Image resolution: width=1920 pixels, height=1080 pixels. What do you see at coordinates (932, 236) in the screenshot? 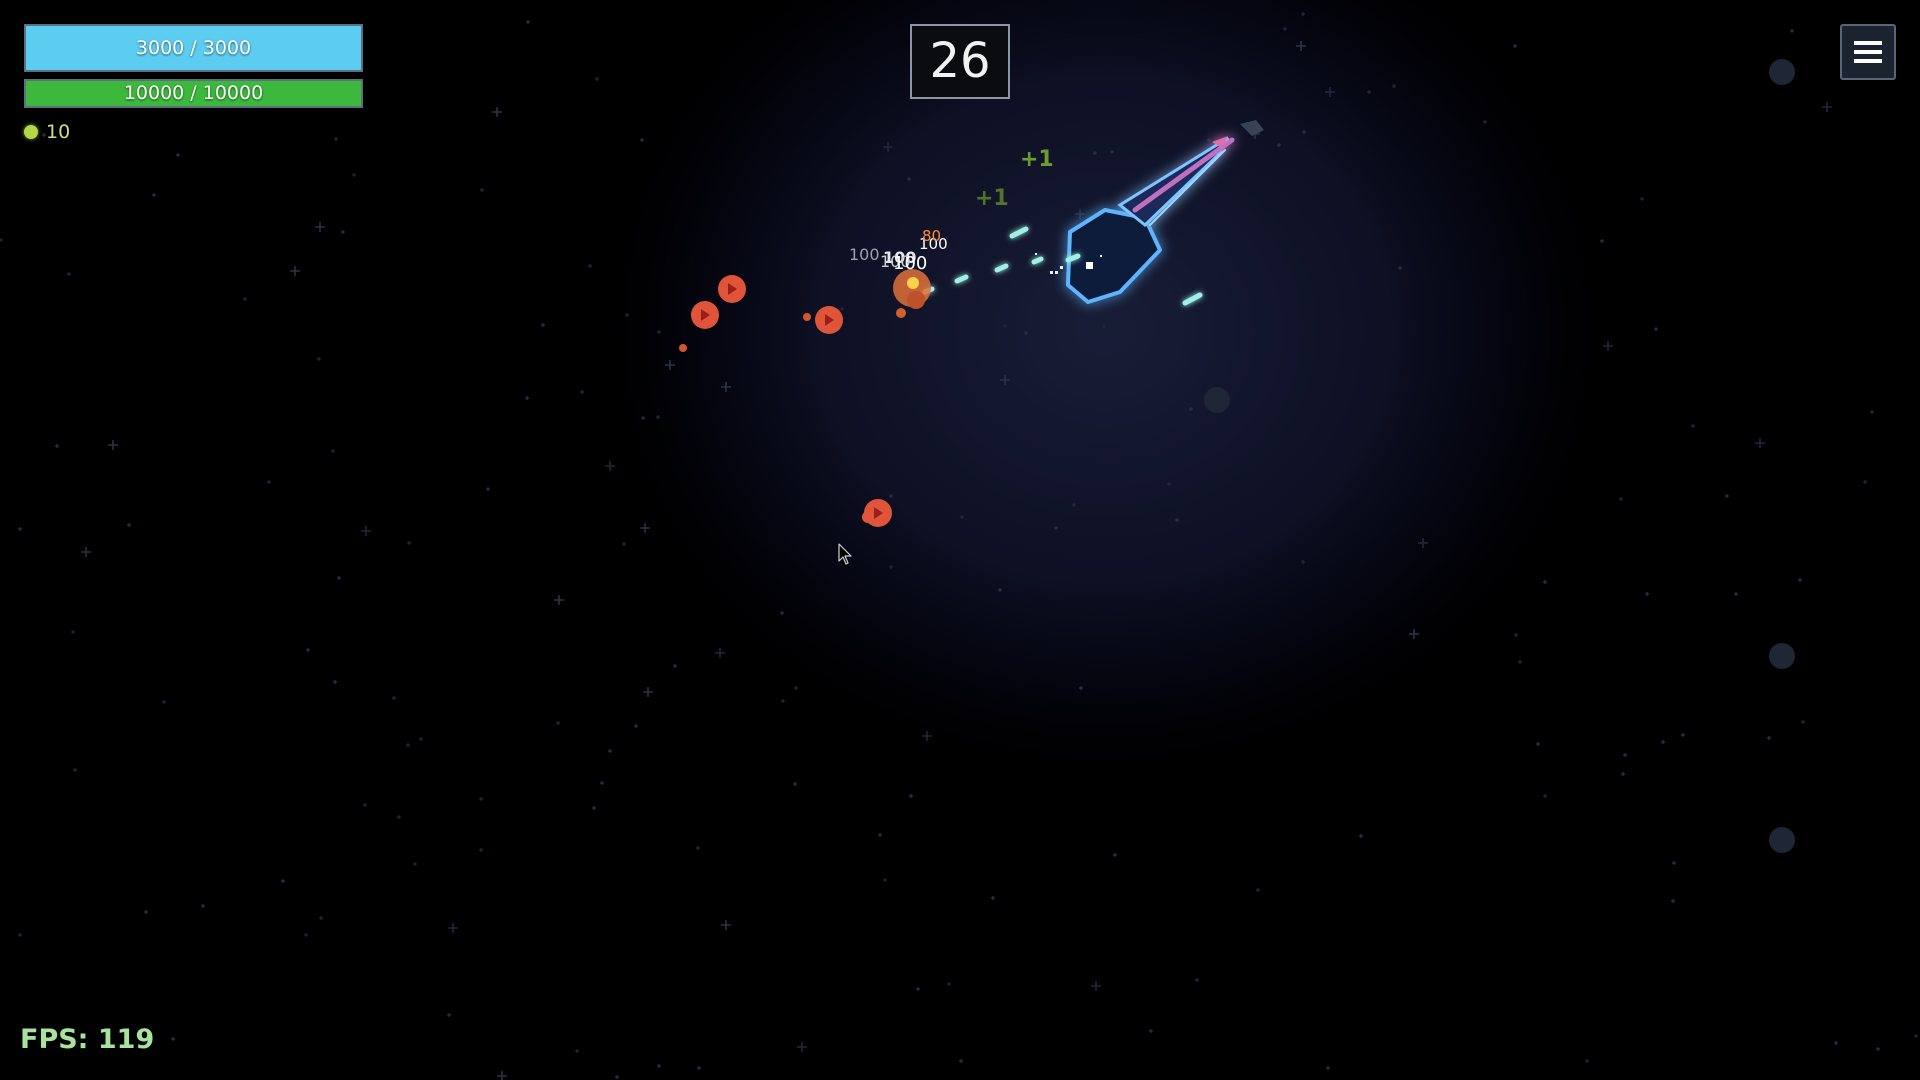
I see `crit-damage-number: 80` at bounding box center [932, 236].